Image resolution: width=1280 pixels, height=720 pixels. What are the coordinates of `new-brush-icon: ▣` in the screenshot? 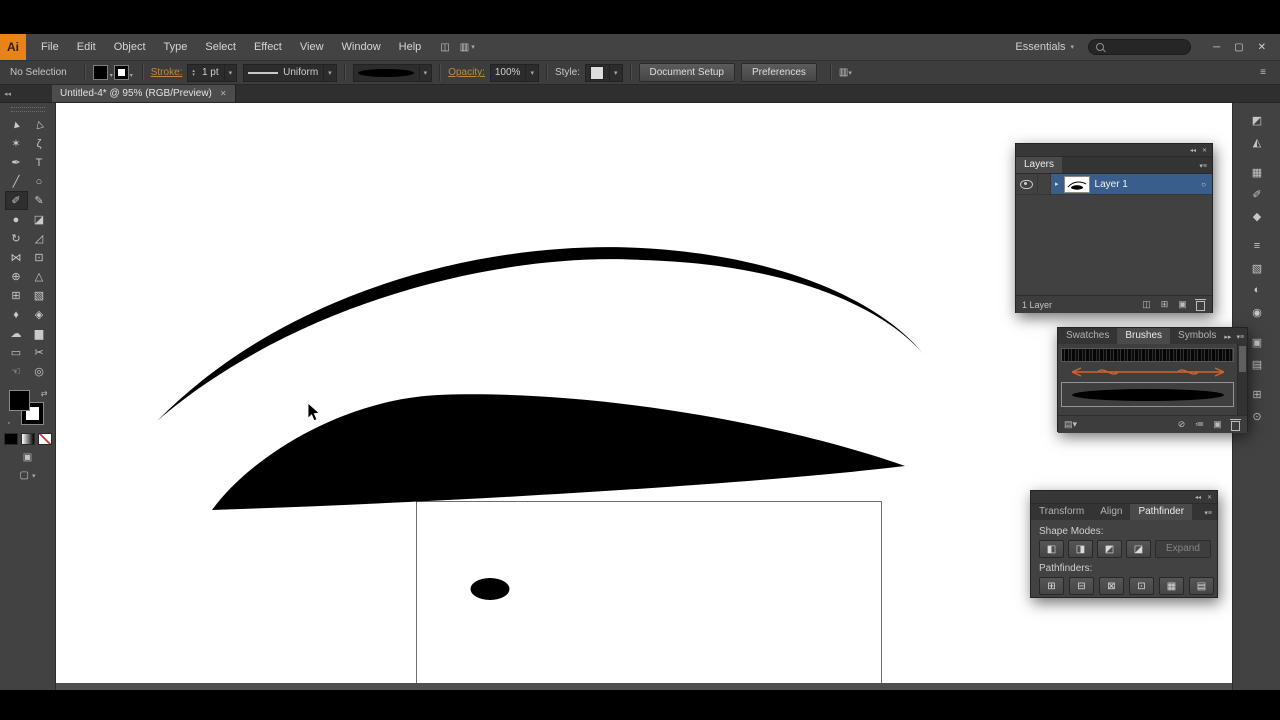 It's located at (1217, 425).